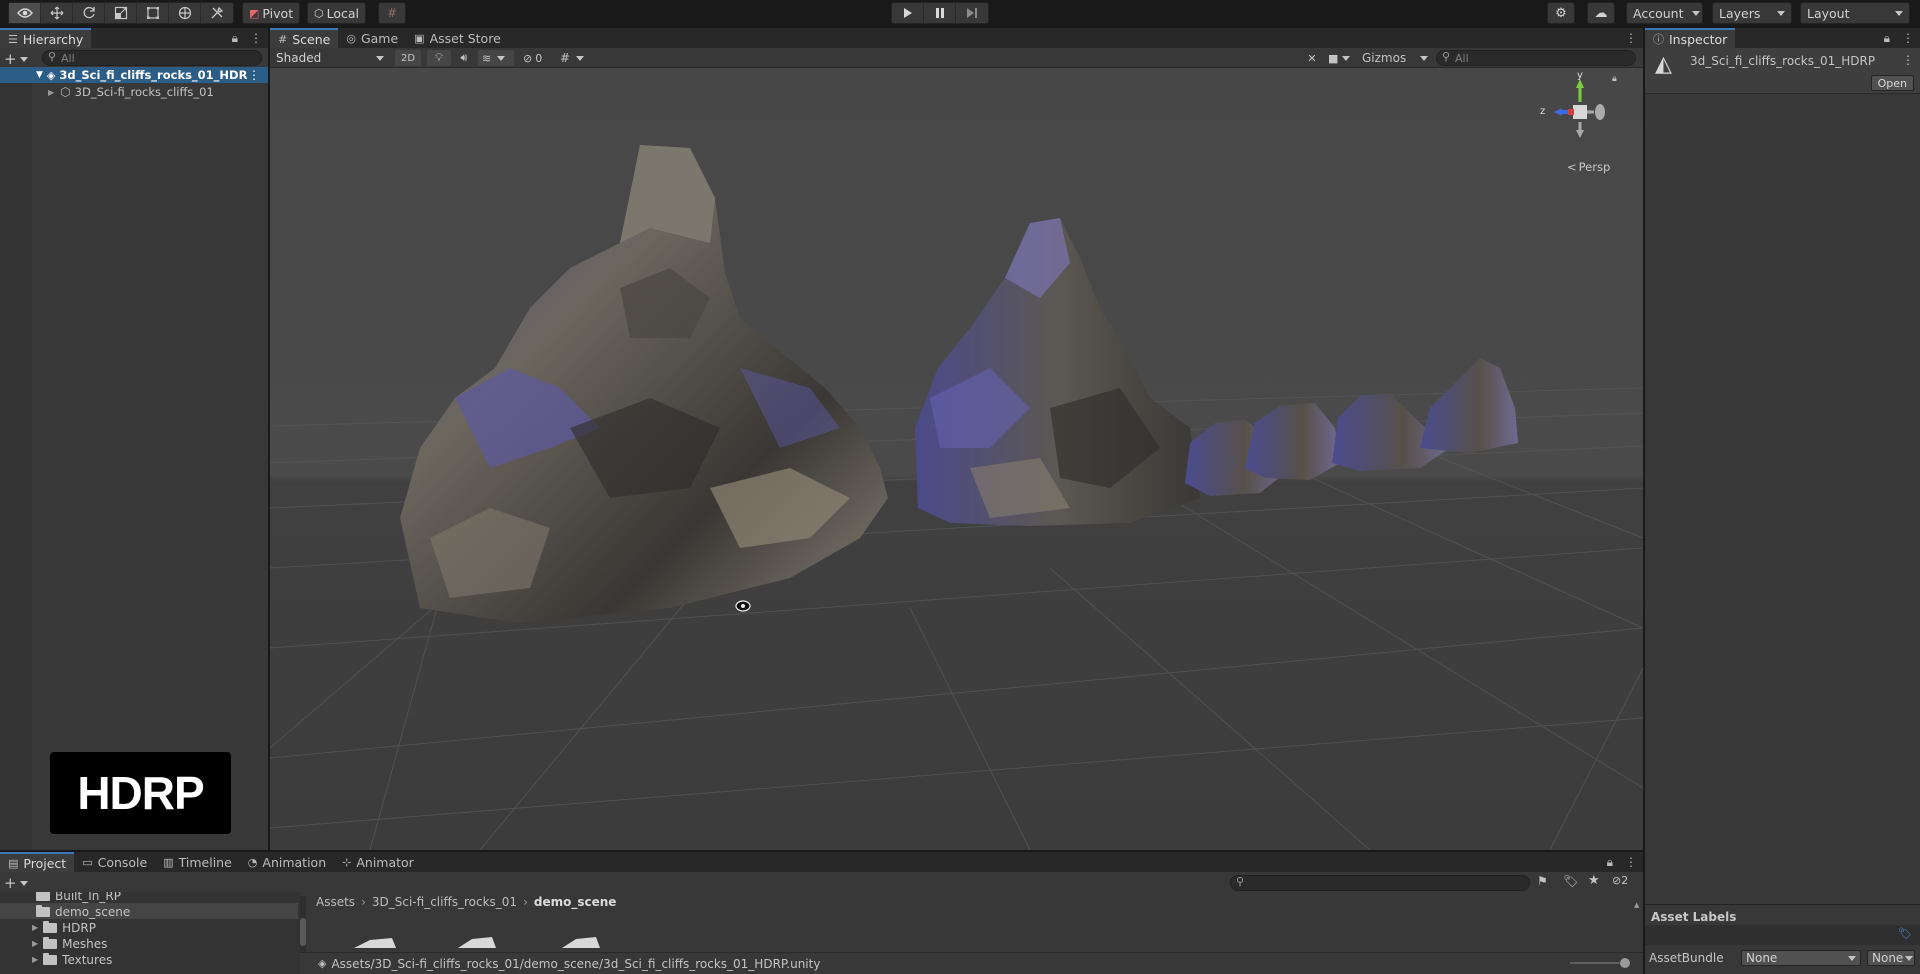  What do you see at coordinates (252, 862) in the screenshot?
I see `animation-clock-icon: ◔` at bounding box center [252, 862].